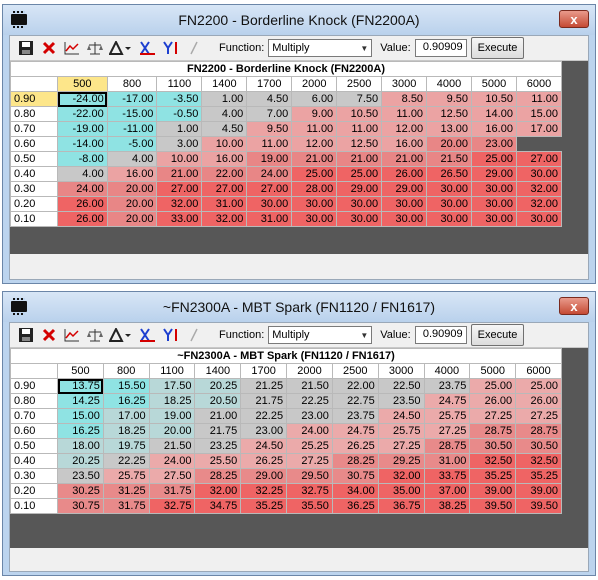 The image size is (598, 580). What do you see at coordinates (538, 491) in the screenshot?
I see `table-cell: 39.00` at bounding box center [538, 491].